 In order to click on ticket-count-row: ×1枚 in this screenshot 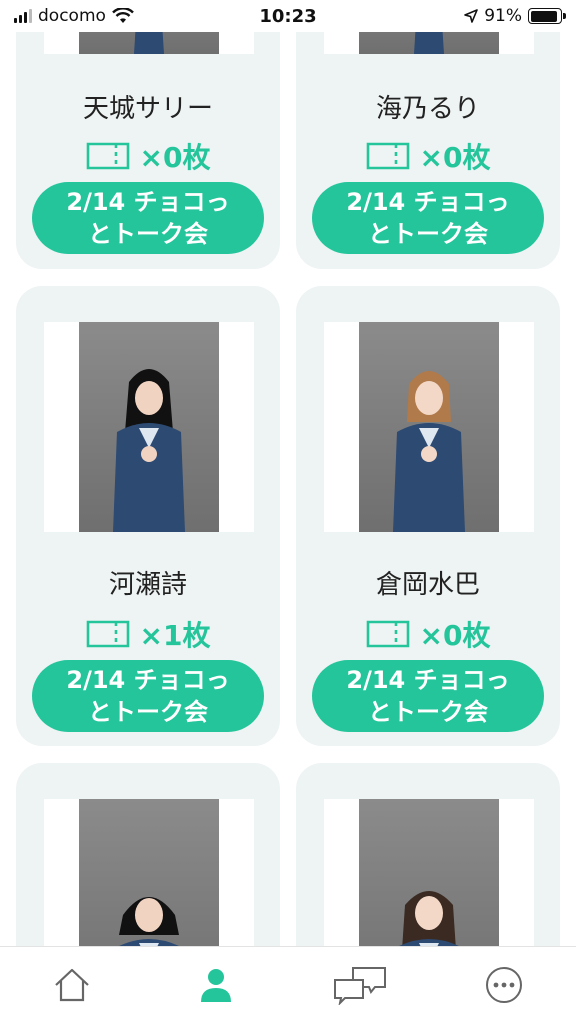, I will do `click(148, 634)`.